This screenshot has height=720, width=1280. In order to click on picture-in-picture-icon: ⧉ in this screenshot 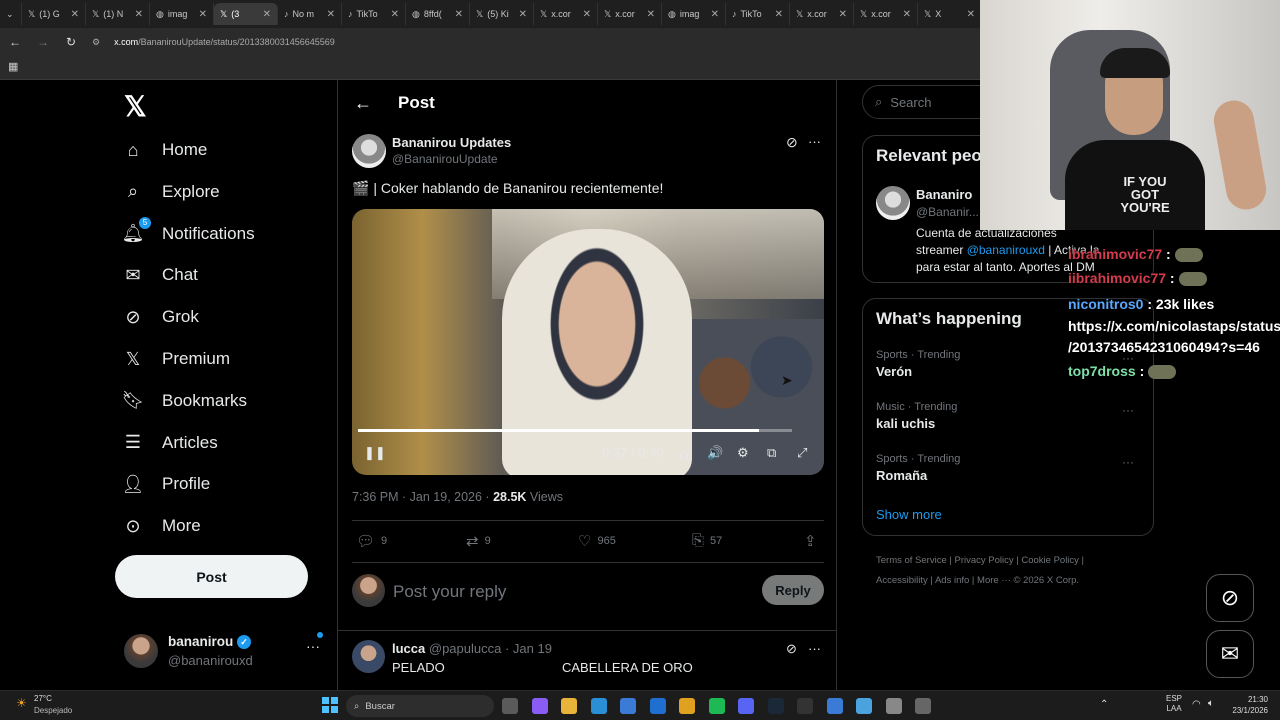, I will do `click(771, 453)`.